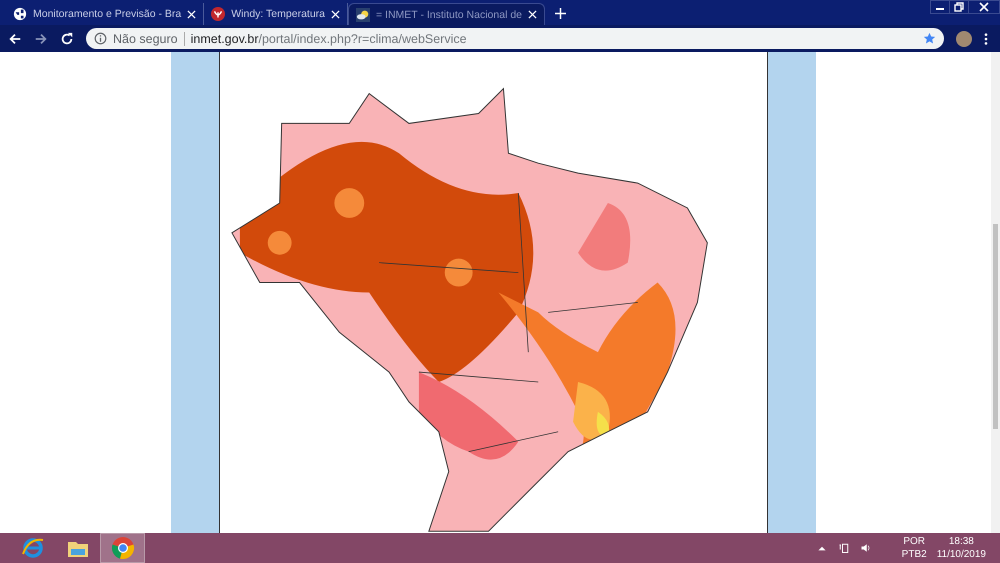  Describe the element at coordinates (145, 39) in the screenshot. I see `security-label: Não seguro` at that location.